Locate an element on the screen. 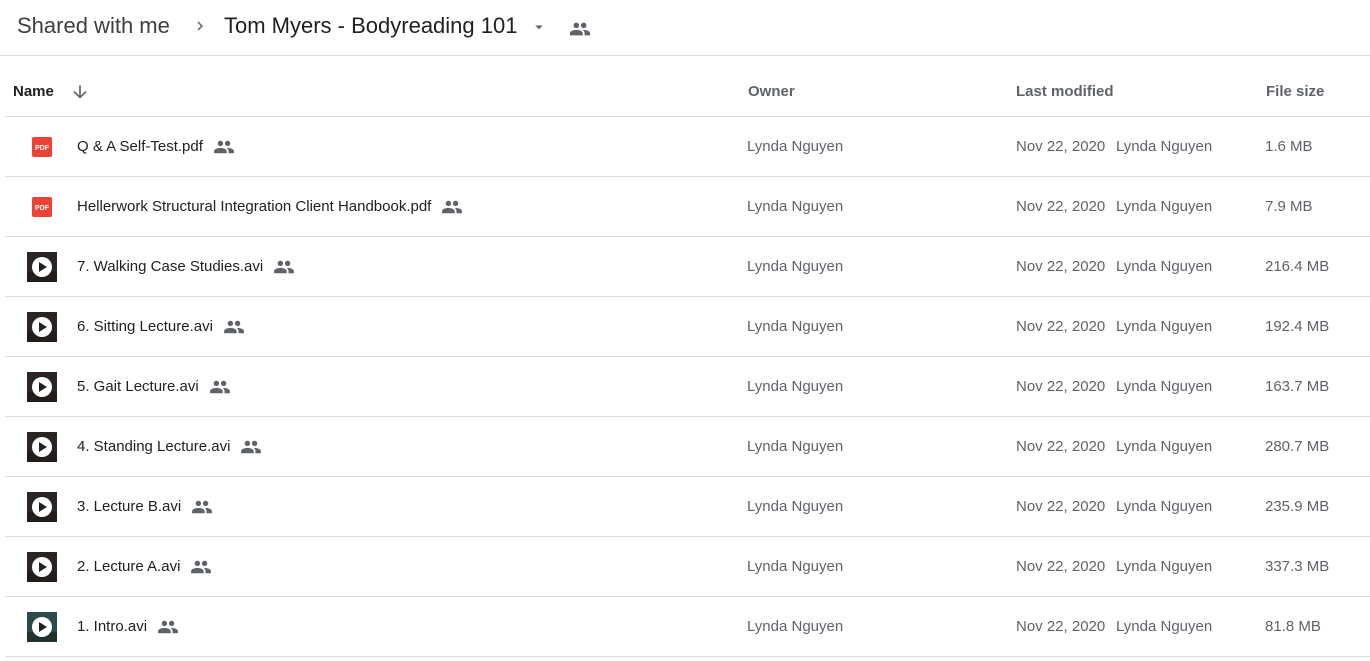  file-size: 216.4 MB is located at coordinates (1297, 266).